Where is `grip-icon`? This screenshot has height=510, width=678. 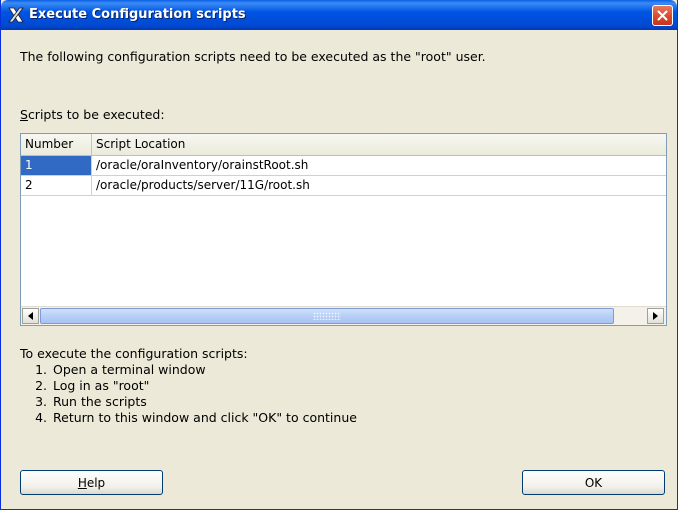
grip-icon is located at coordinates (327, 316).